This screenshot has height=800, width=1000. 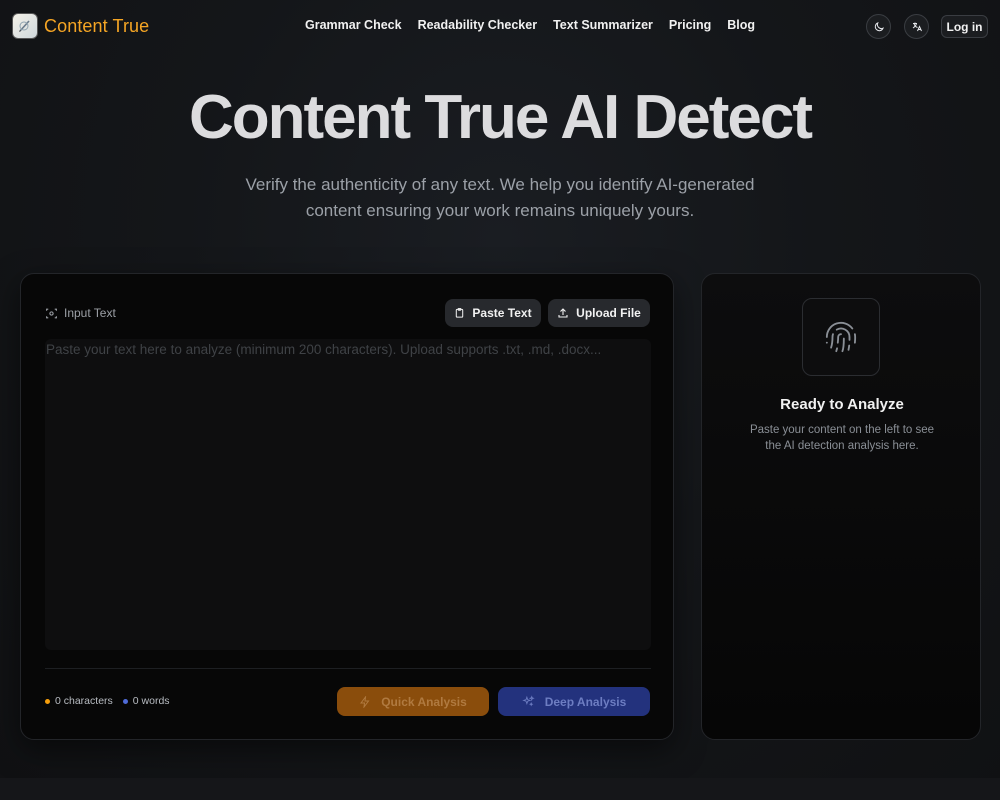 I want to click on language-button, so click(x=916, y=26).